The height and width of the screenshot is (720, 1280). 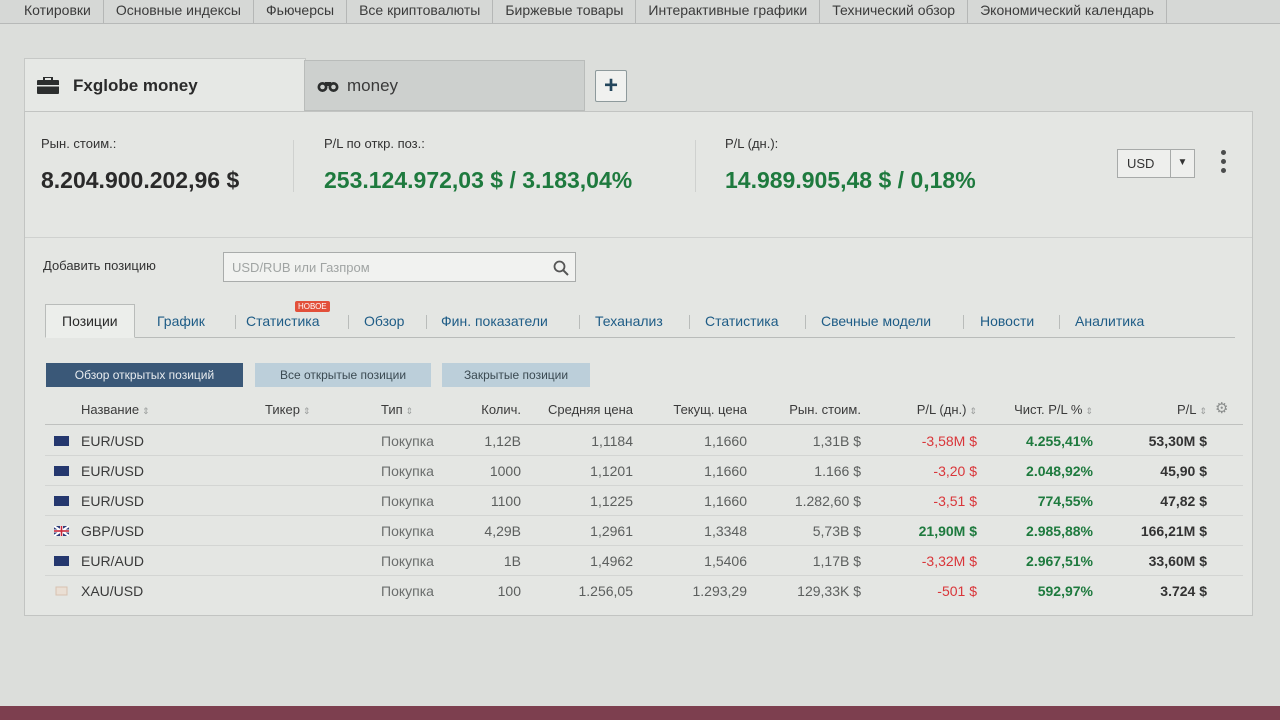 What do you see at coordinates (1183, 501) in the screenshot?
I see `pl: 47,82 $` at bounding box center [1183, 501].